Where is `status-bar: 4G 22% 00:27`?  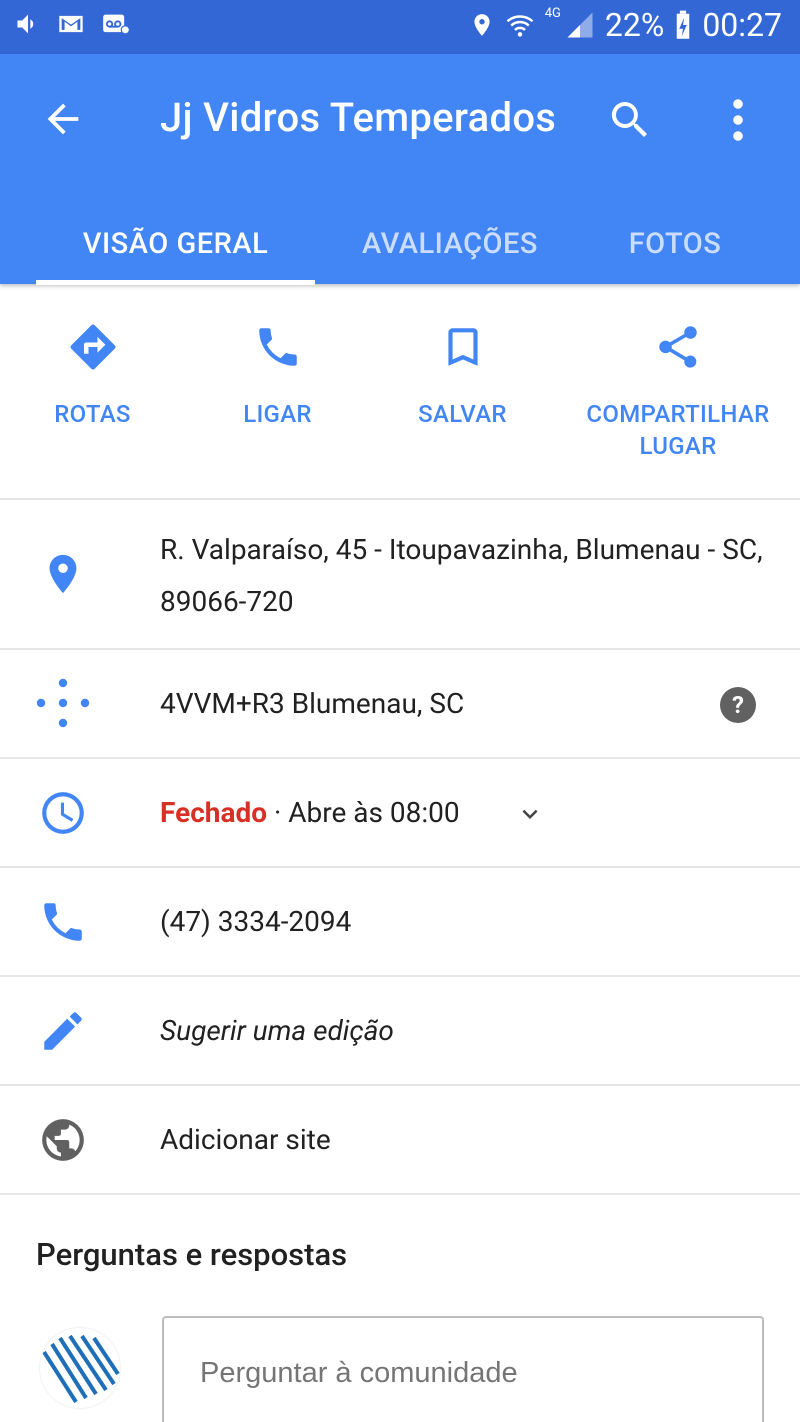 status-bar: 4G 22% 00:27 is located at coordinates (400, 27).